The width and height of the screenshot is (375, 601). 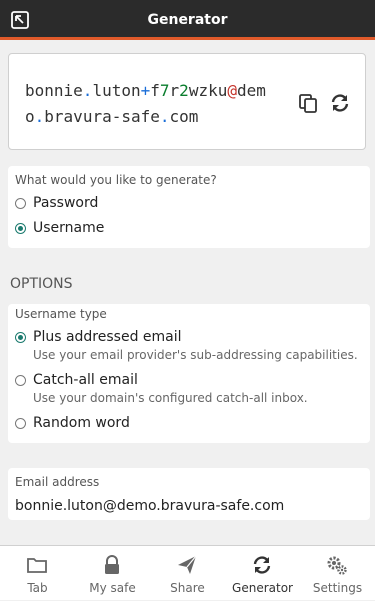 What do you see at coordinates (164, 90) in the screenshot?
I see `gen-part: 7` at bounding box center [164, 90].